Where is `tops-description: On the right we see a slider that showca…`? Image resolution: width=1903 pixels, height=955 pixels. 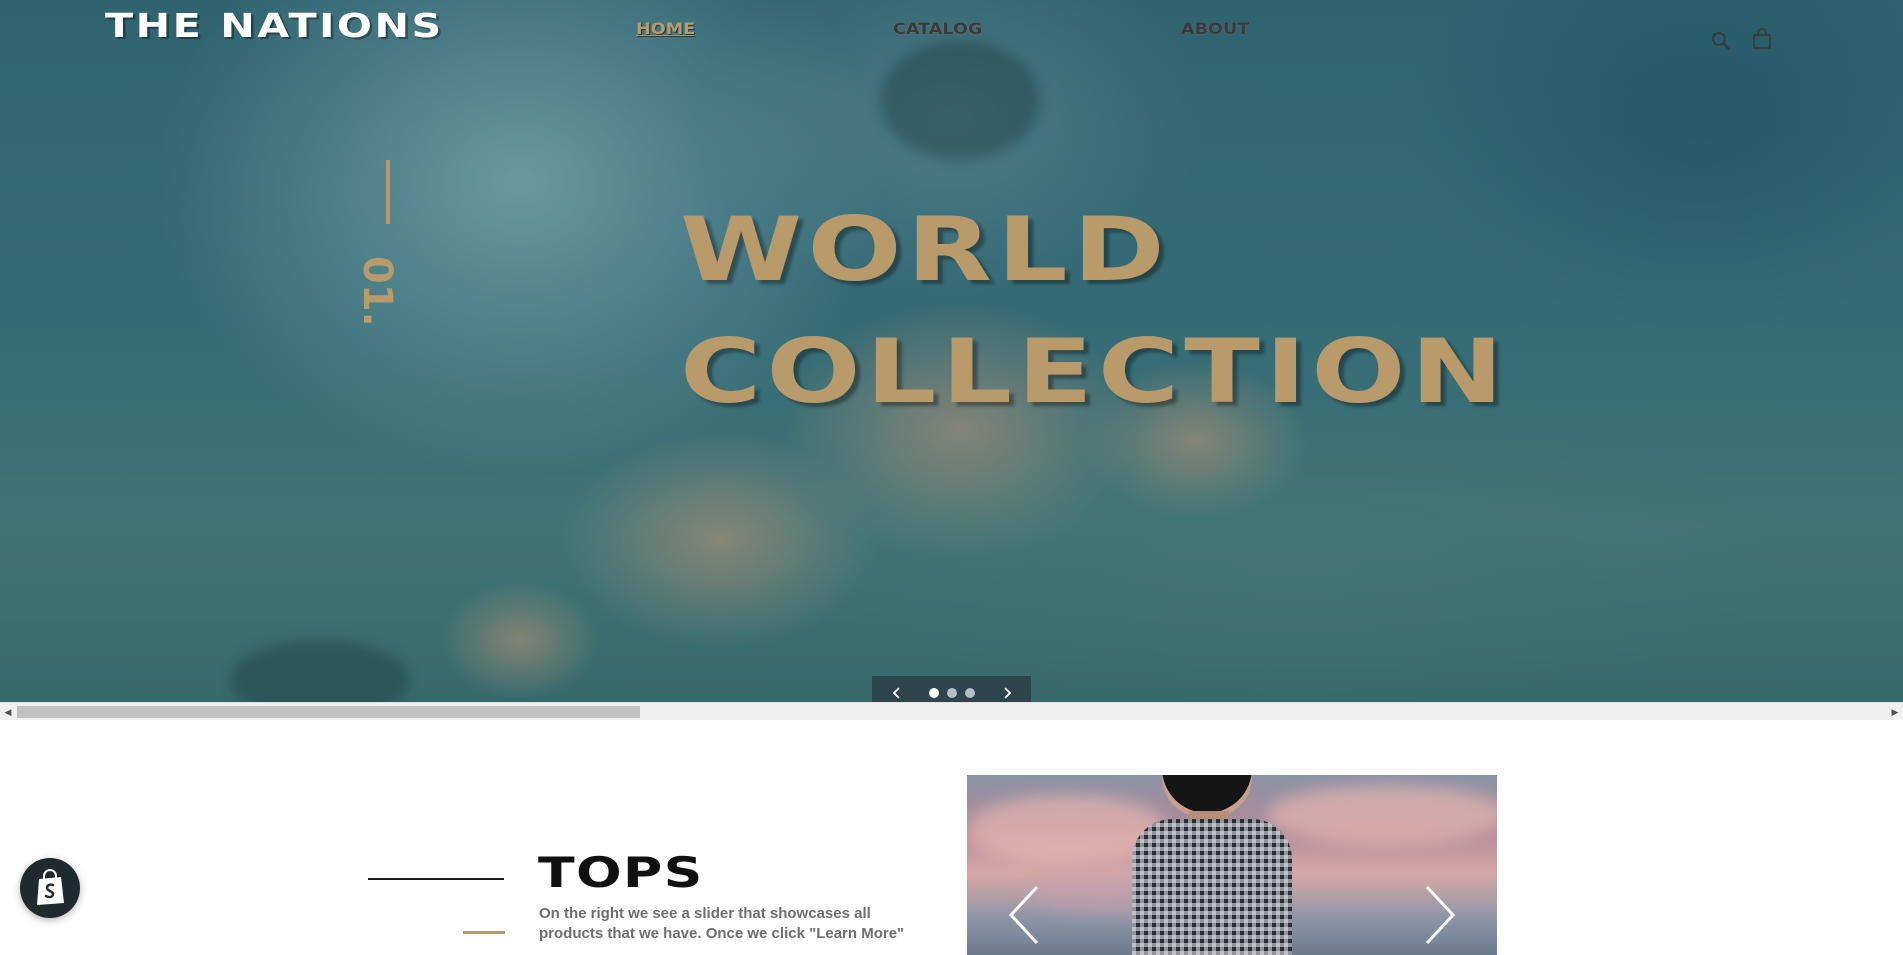
tops-description: On the right we see a slider that showca… is located at coordinates (722, 923).